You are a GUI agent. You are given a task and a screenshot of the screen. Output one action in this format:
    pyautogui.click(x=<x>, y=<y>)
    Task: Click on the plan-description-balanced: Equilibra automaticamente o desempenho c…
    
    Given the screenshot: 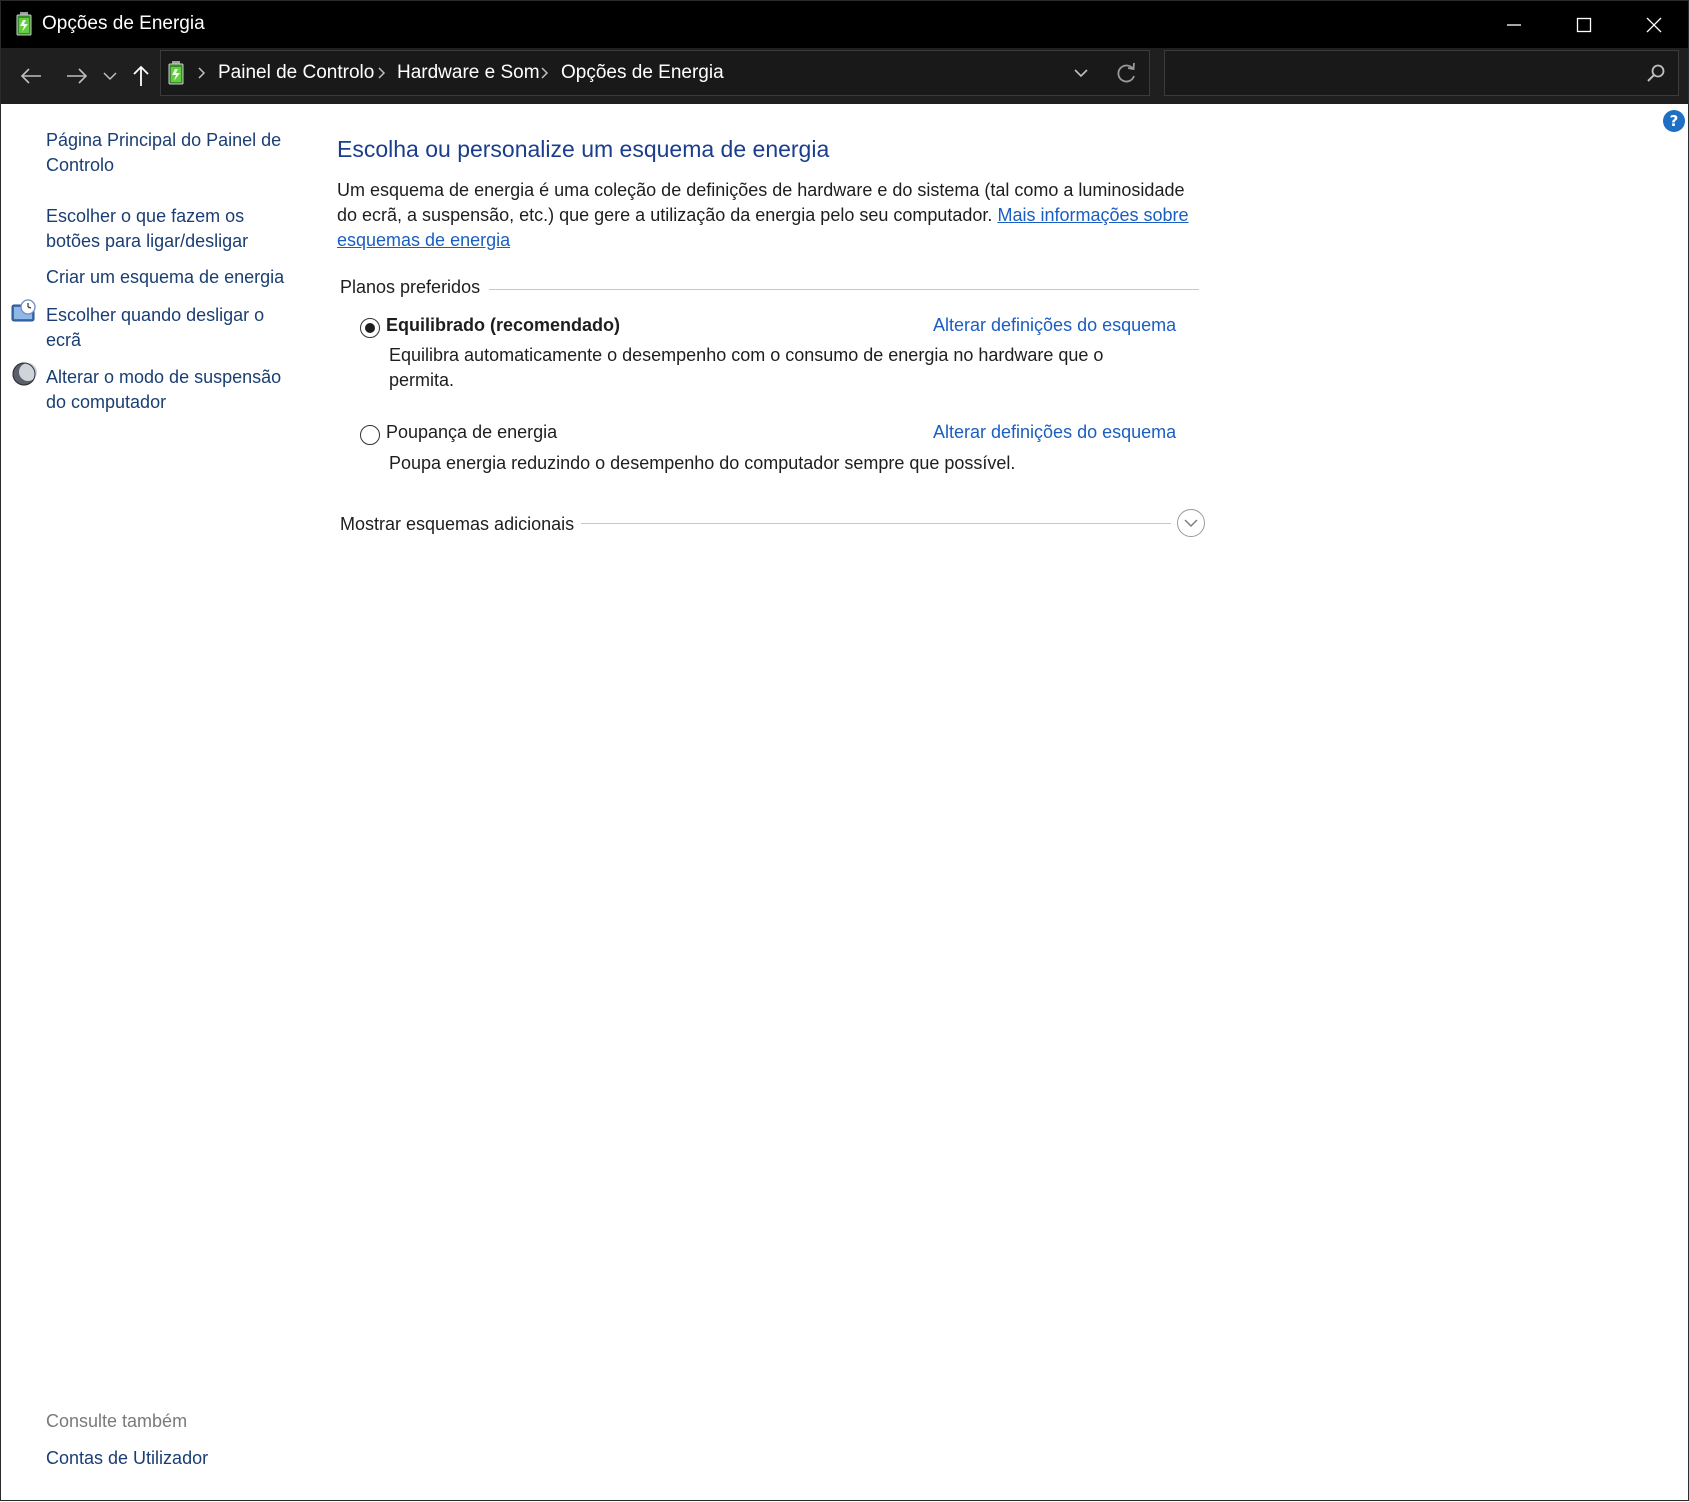 What is the action you would take?
    pyautogui.click(x=746, y=367)
    